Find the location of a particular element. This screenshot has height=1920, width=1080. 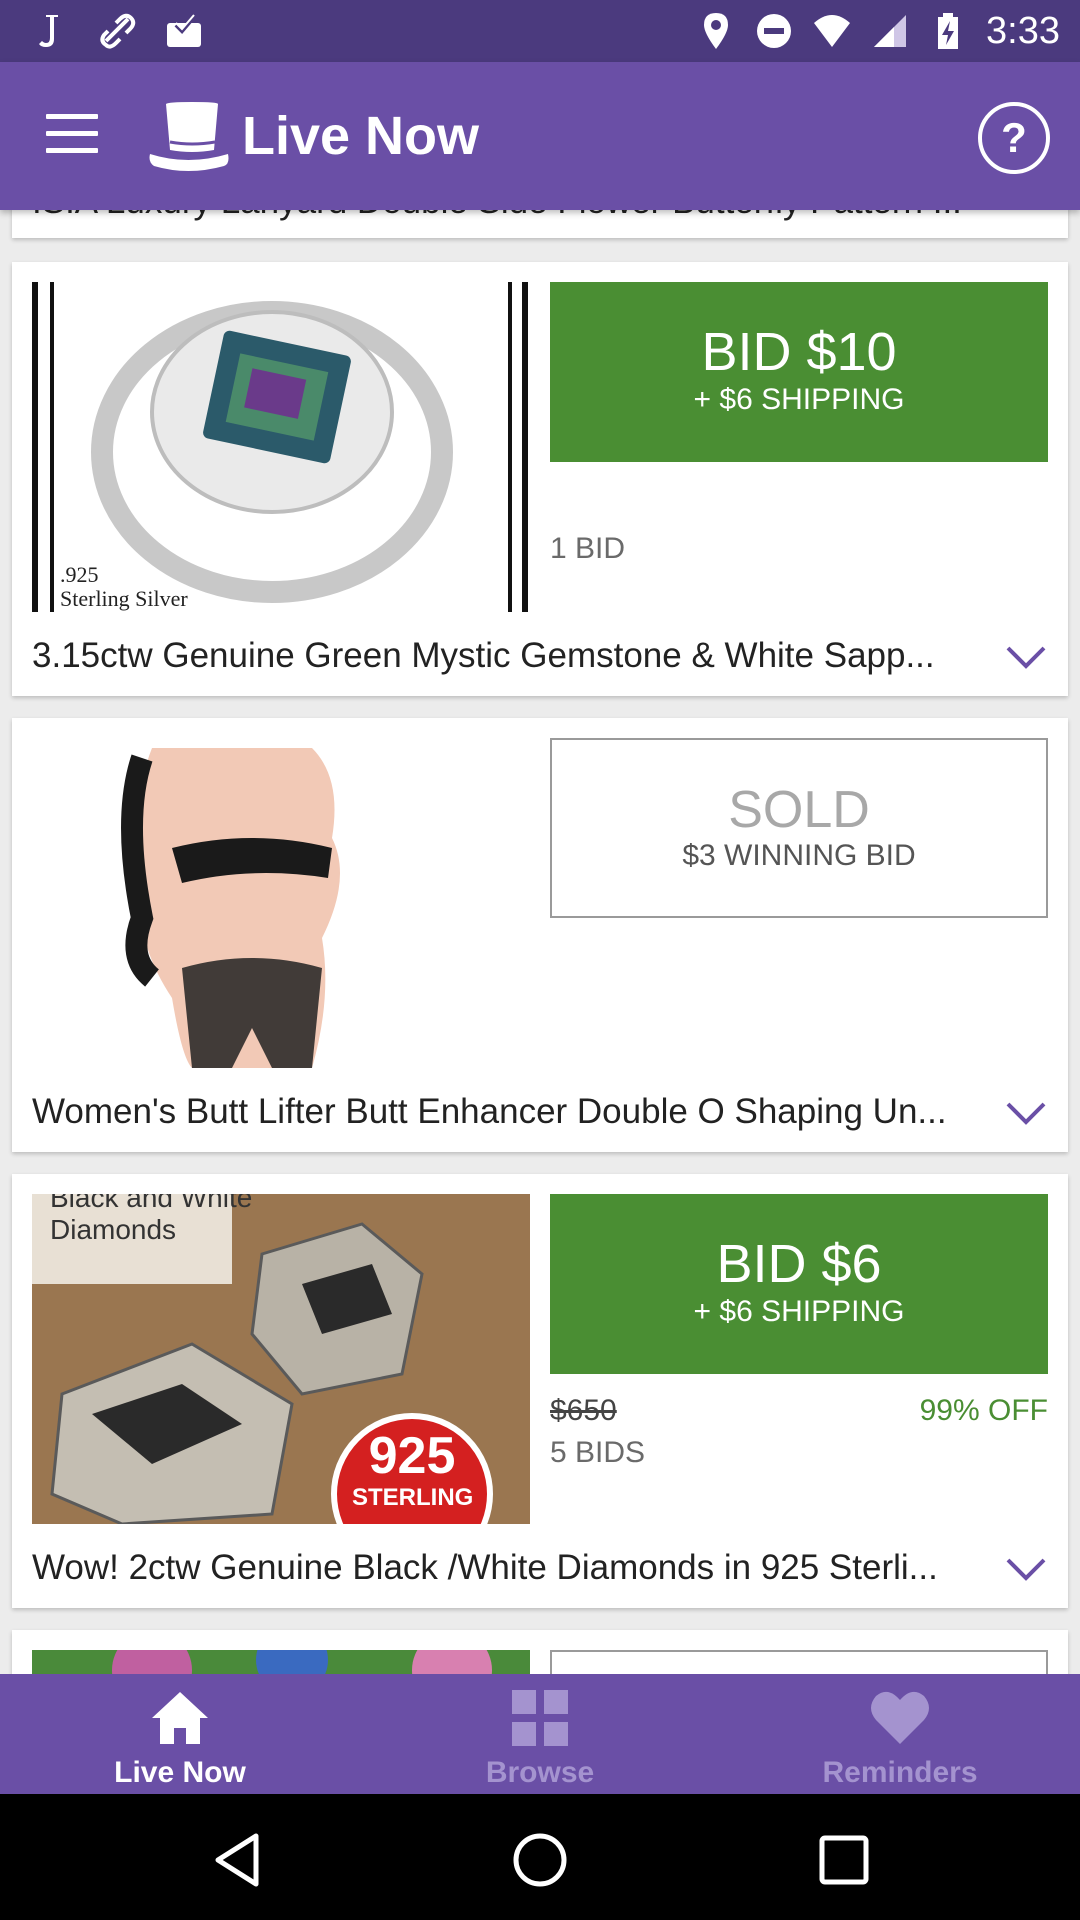

tab-label: Browse is located at coordinates (540, 1772).